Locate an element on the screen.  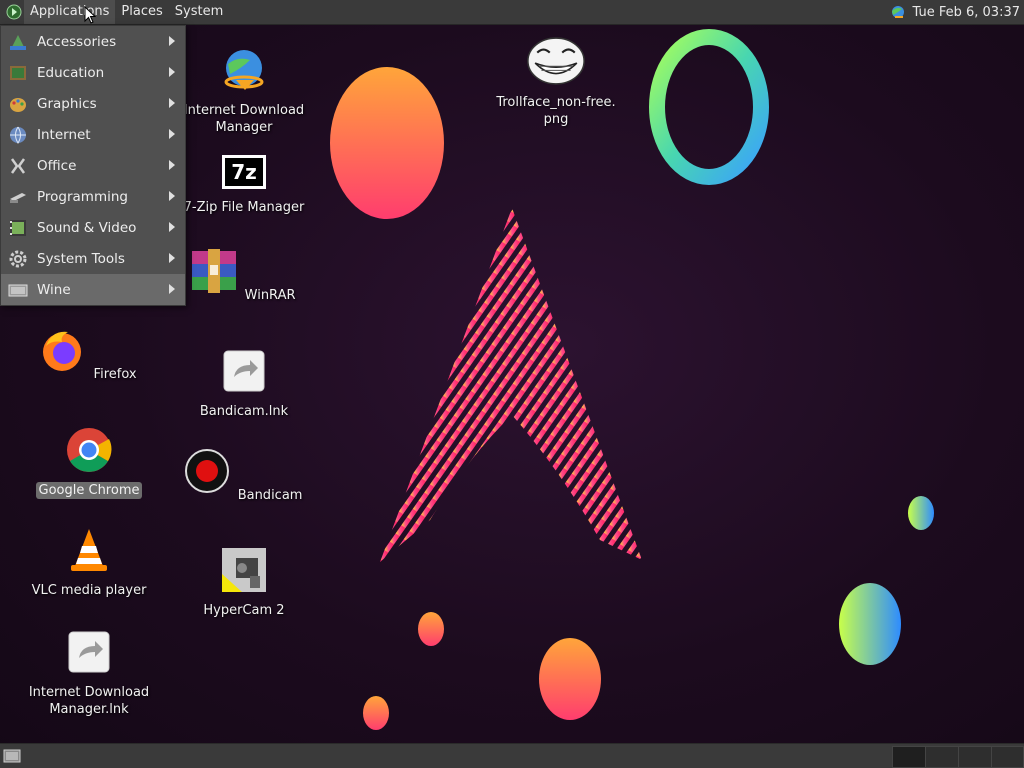
system-tools-gear-icon is located at coordinates (18, 258).